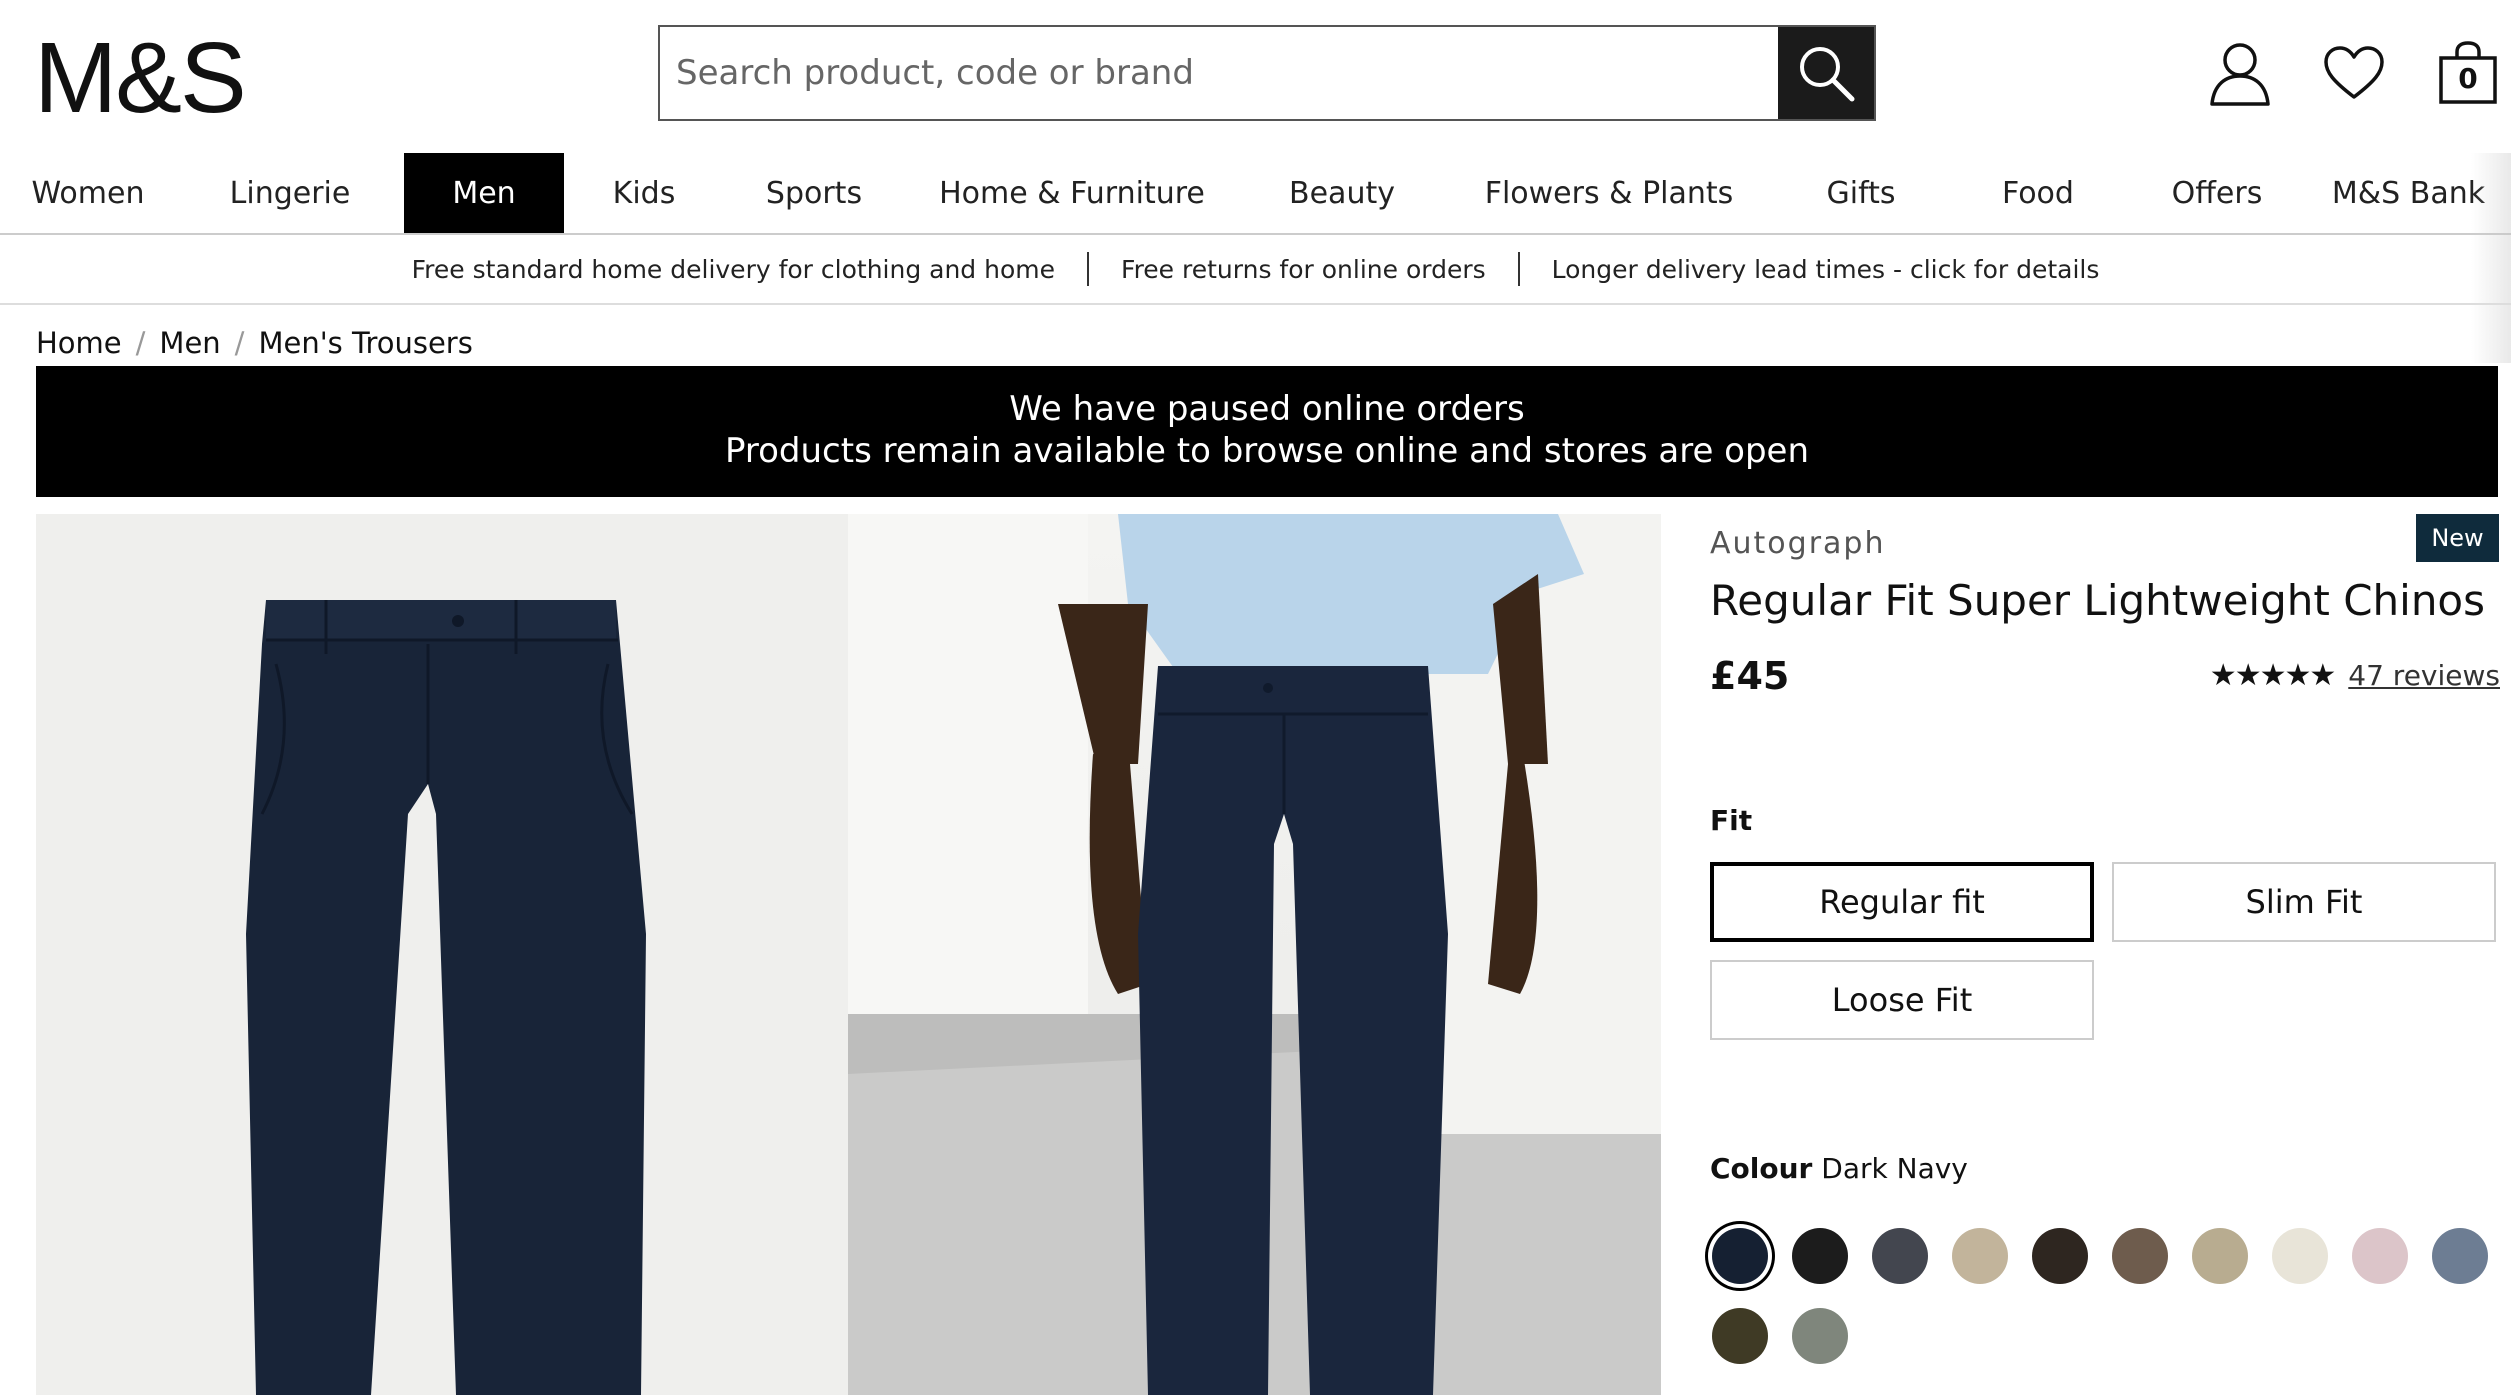 Image resolution: width=2511 pixels, height=1395 pixels. What do you see at coordinates (79, 343) in the screenshot?
I see `breadcrumb-home: Home` at bounding box center [79, 343].